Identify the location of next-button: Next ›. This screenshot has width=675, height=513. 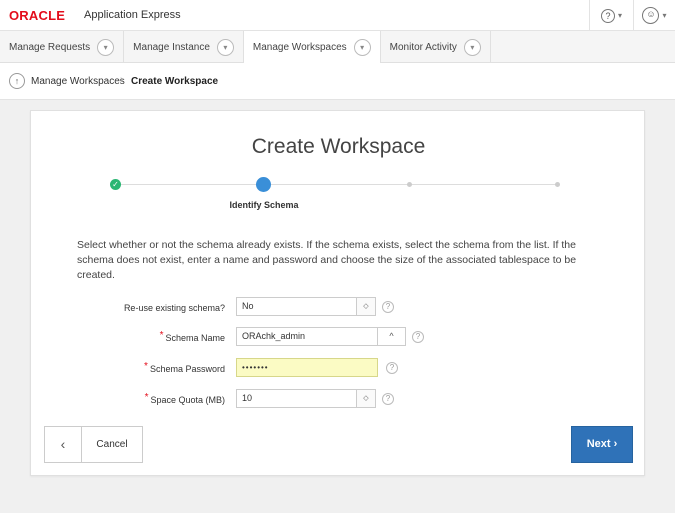
(602, 444).